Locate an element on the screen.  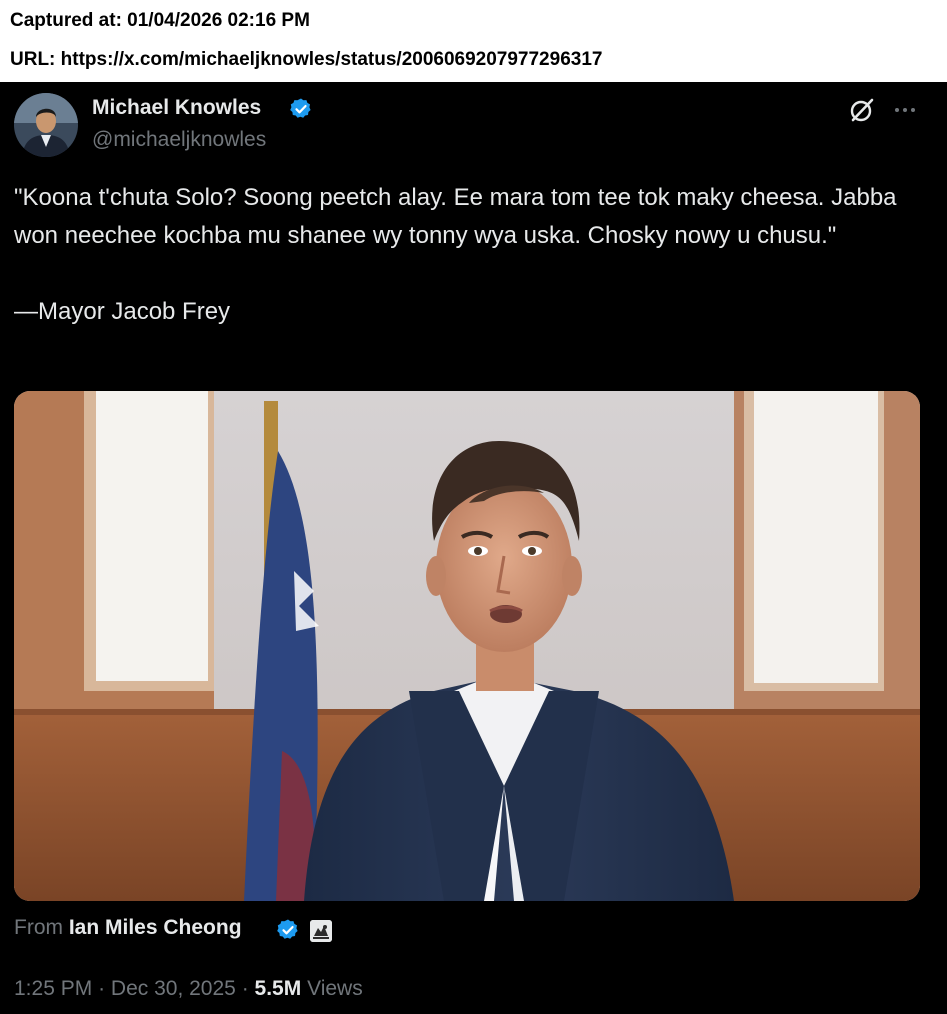
affiliate-badge-icon is located at coordinates (321, 931).